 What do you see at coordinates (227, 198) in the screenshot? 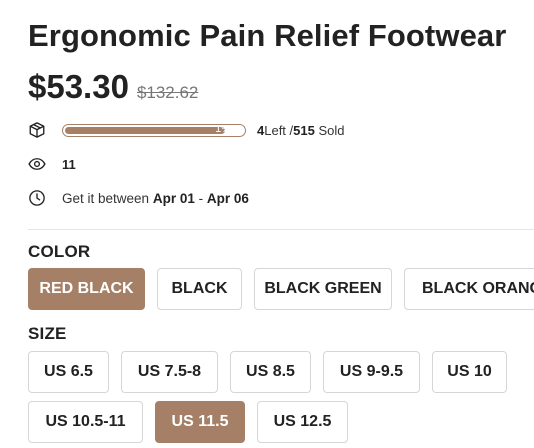
I see `delivery-end: Apr 06` at bounding box center [227, 198].